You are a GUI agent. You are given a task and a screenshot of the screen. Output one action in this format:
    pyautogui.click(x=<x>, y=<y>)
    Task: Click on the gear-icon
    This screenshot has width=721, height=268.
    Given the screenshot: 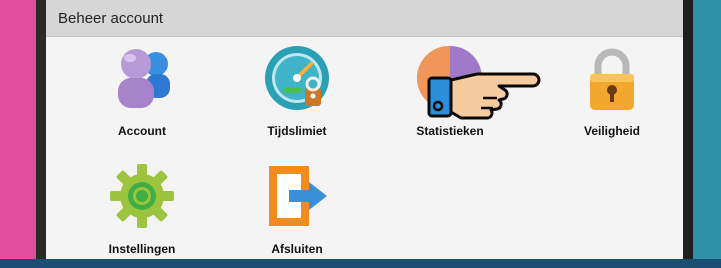 What is the action you would take?
    pyautogui.click(x=142, y=196)
    